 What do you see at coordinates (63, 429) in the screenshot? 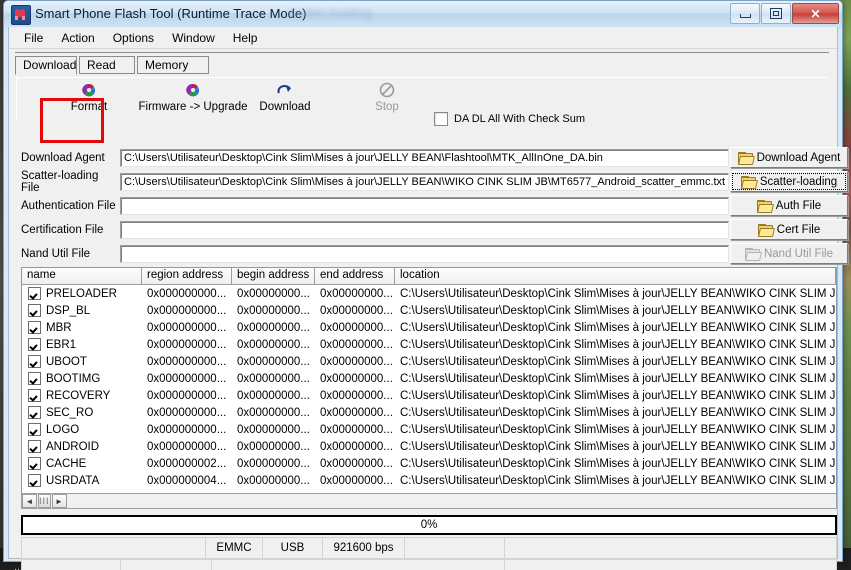
I see `row-name-label: LOGO` at bounding box center [63, 429].